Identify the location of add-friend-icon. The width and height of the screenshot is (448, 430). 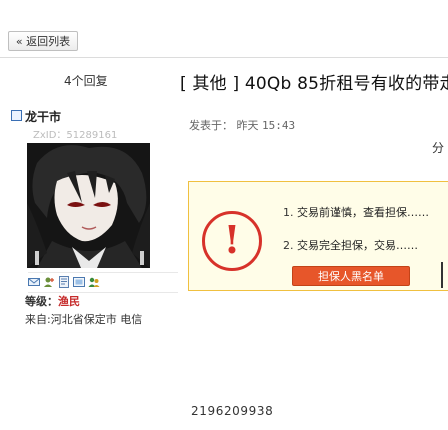
(49, 282).